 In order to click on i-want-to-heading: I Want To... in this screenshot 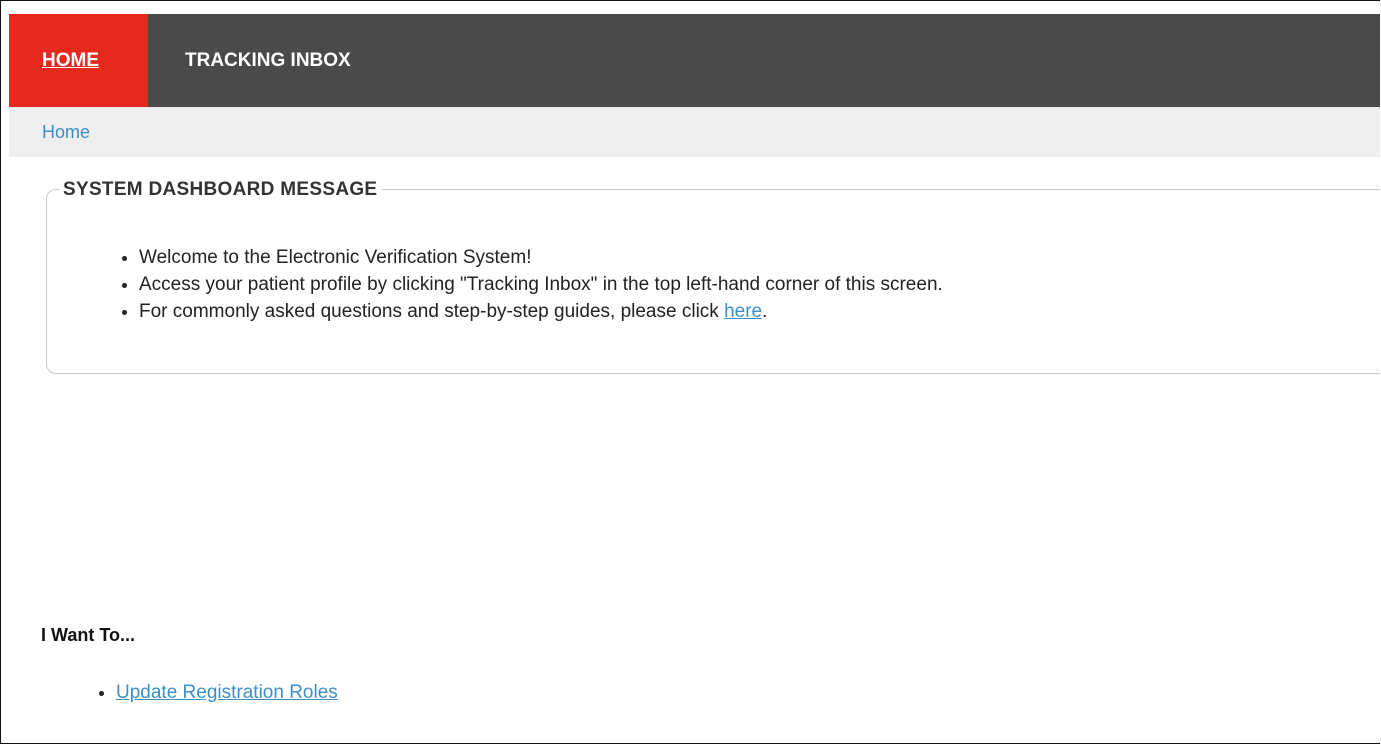, I will do `click(88, 635)`.